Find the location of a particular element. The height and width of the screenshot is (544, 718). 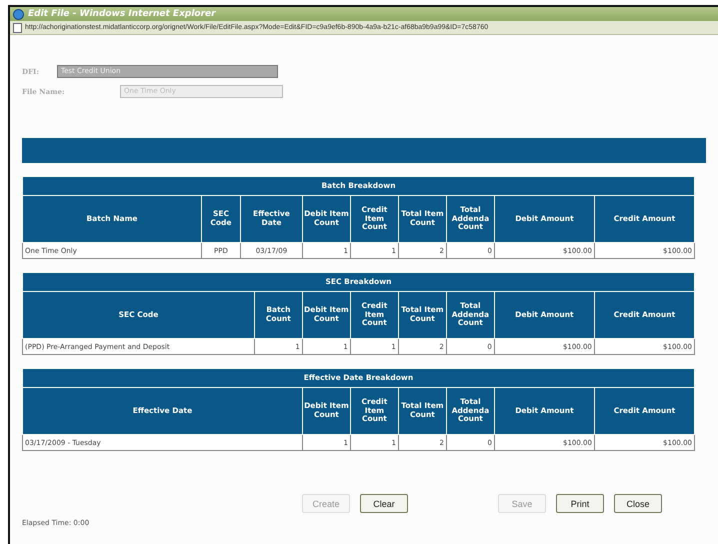

window-title: Edit File - Windows Internet Explorer is located at coordinates (122, 14).